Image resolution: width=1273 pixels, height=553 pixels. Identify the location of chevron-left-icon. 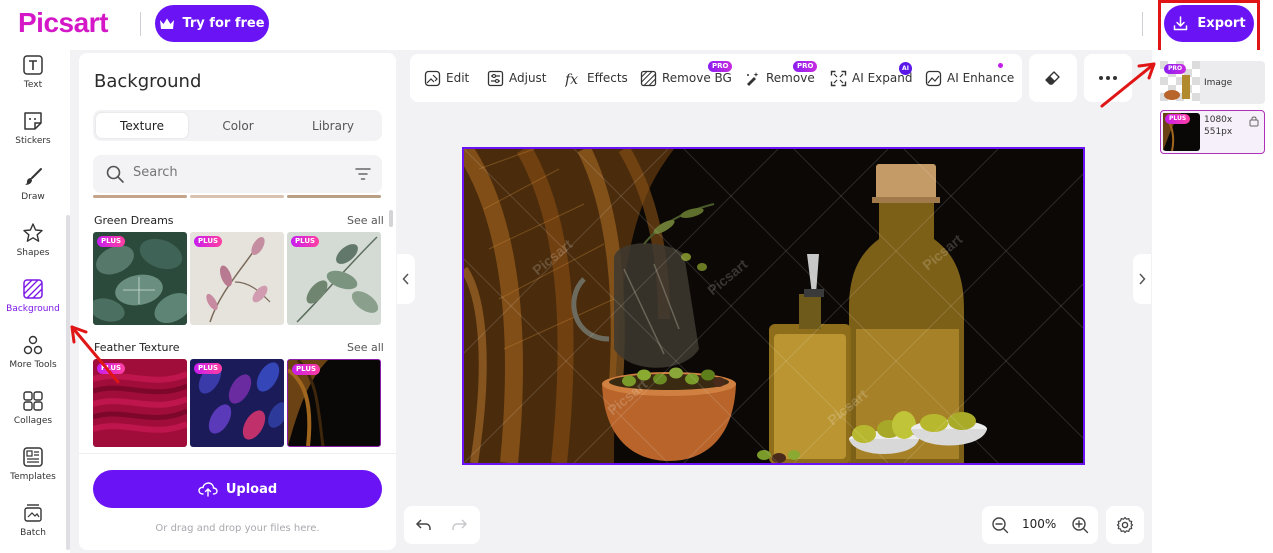
(405, 279).